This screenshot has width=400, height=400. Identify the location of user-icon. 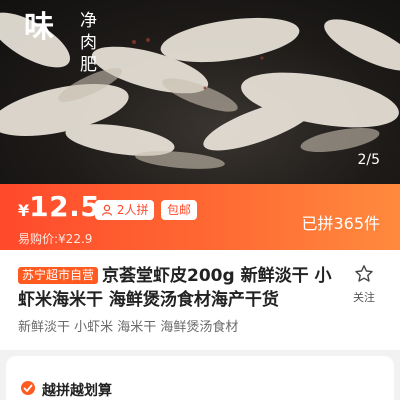
(107, 210).